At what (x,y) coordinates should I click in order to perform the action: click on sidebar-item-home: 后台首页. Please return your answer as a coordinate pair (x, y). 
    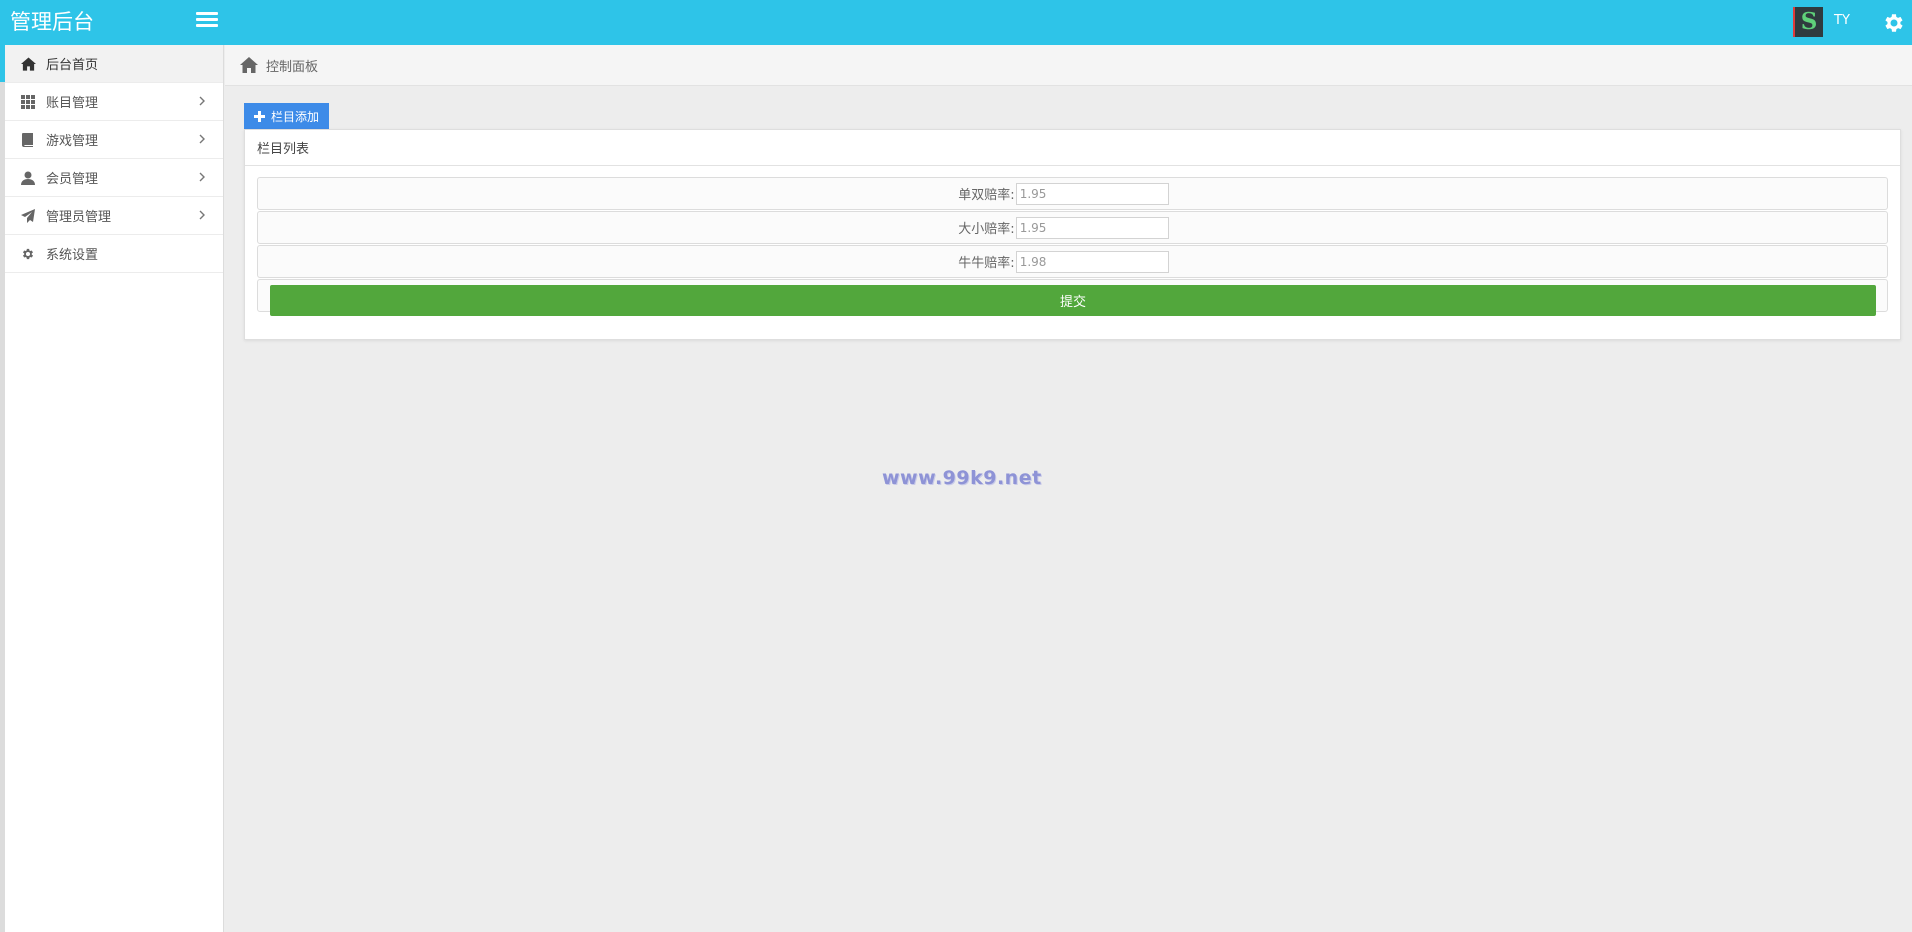
    Looking at the image, I should click on (111, 64).